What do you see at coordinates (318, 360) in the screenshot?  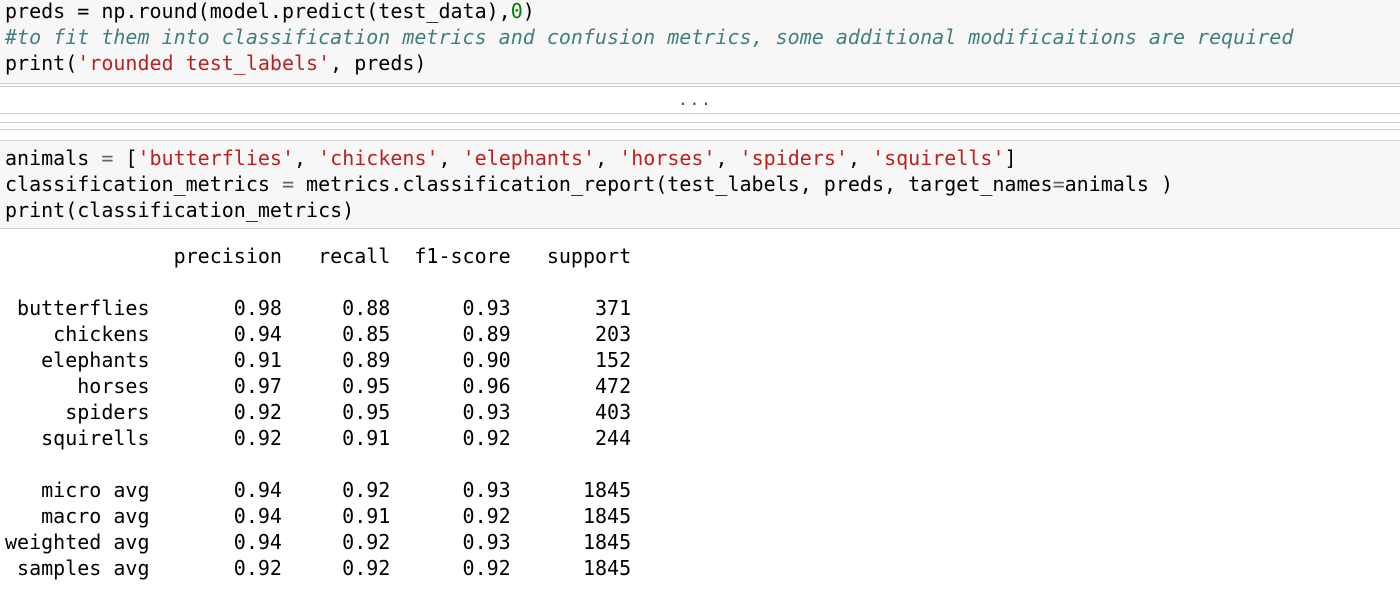 I see `report-row: elephants 0.91 0.89 0.90 152` at bounding box center [318, 360].